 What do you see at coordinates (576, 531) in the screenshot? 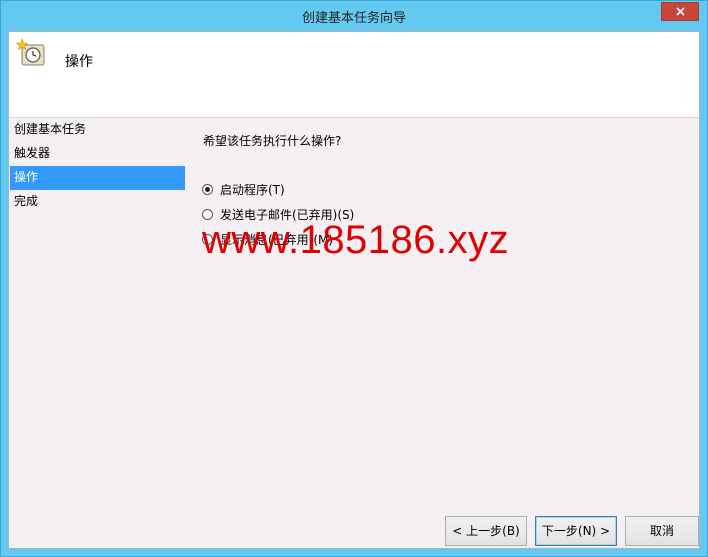
I see `next-button: 下一步(N) >` at bounding box center [576, 531].